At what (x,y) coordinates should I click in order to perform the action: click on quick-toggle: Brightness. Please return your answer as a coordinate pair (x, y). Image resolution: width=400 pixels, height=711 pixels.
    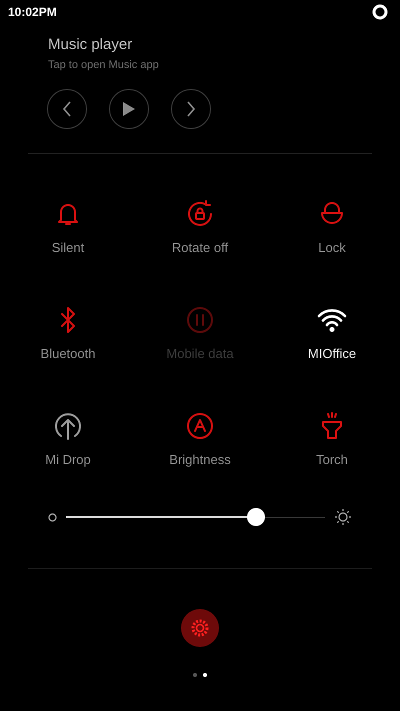
    Looking at the image, I should click on (200, 439).